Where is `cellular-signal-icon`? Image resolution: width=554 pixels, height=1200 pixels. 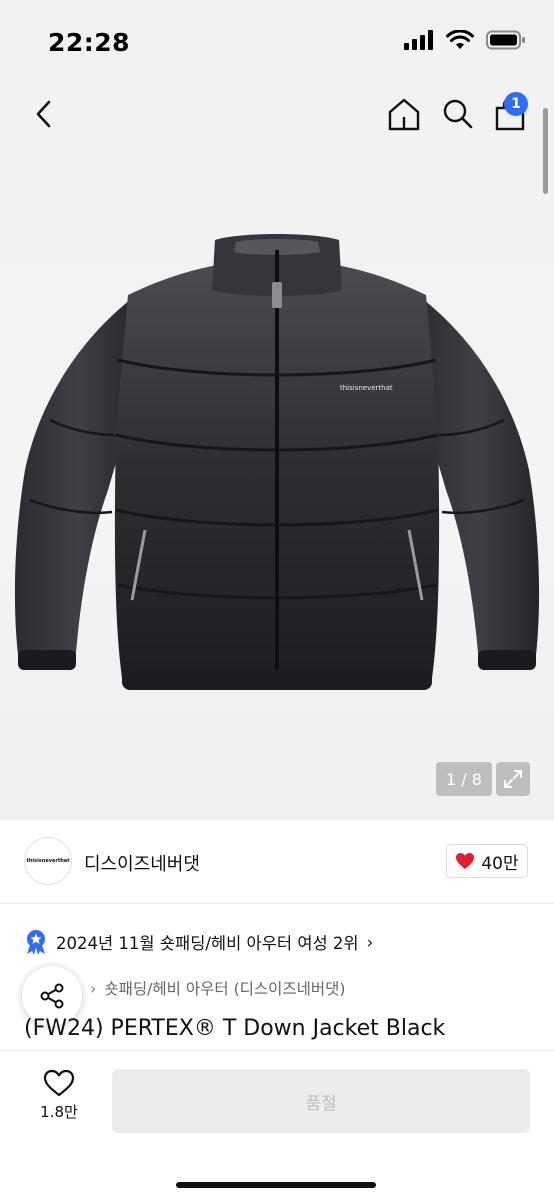 cellular-signal-icon is located at coordinates (418, 40).